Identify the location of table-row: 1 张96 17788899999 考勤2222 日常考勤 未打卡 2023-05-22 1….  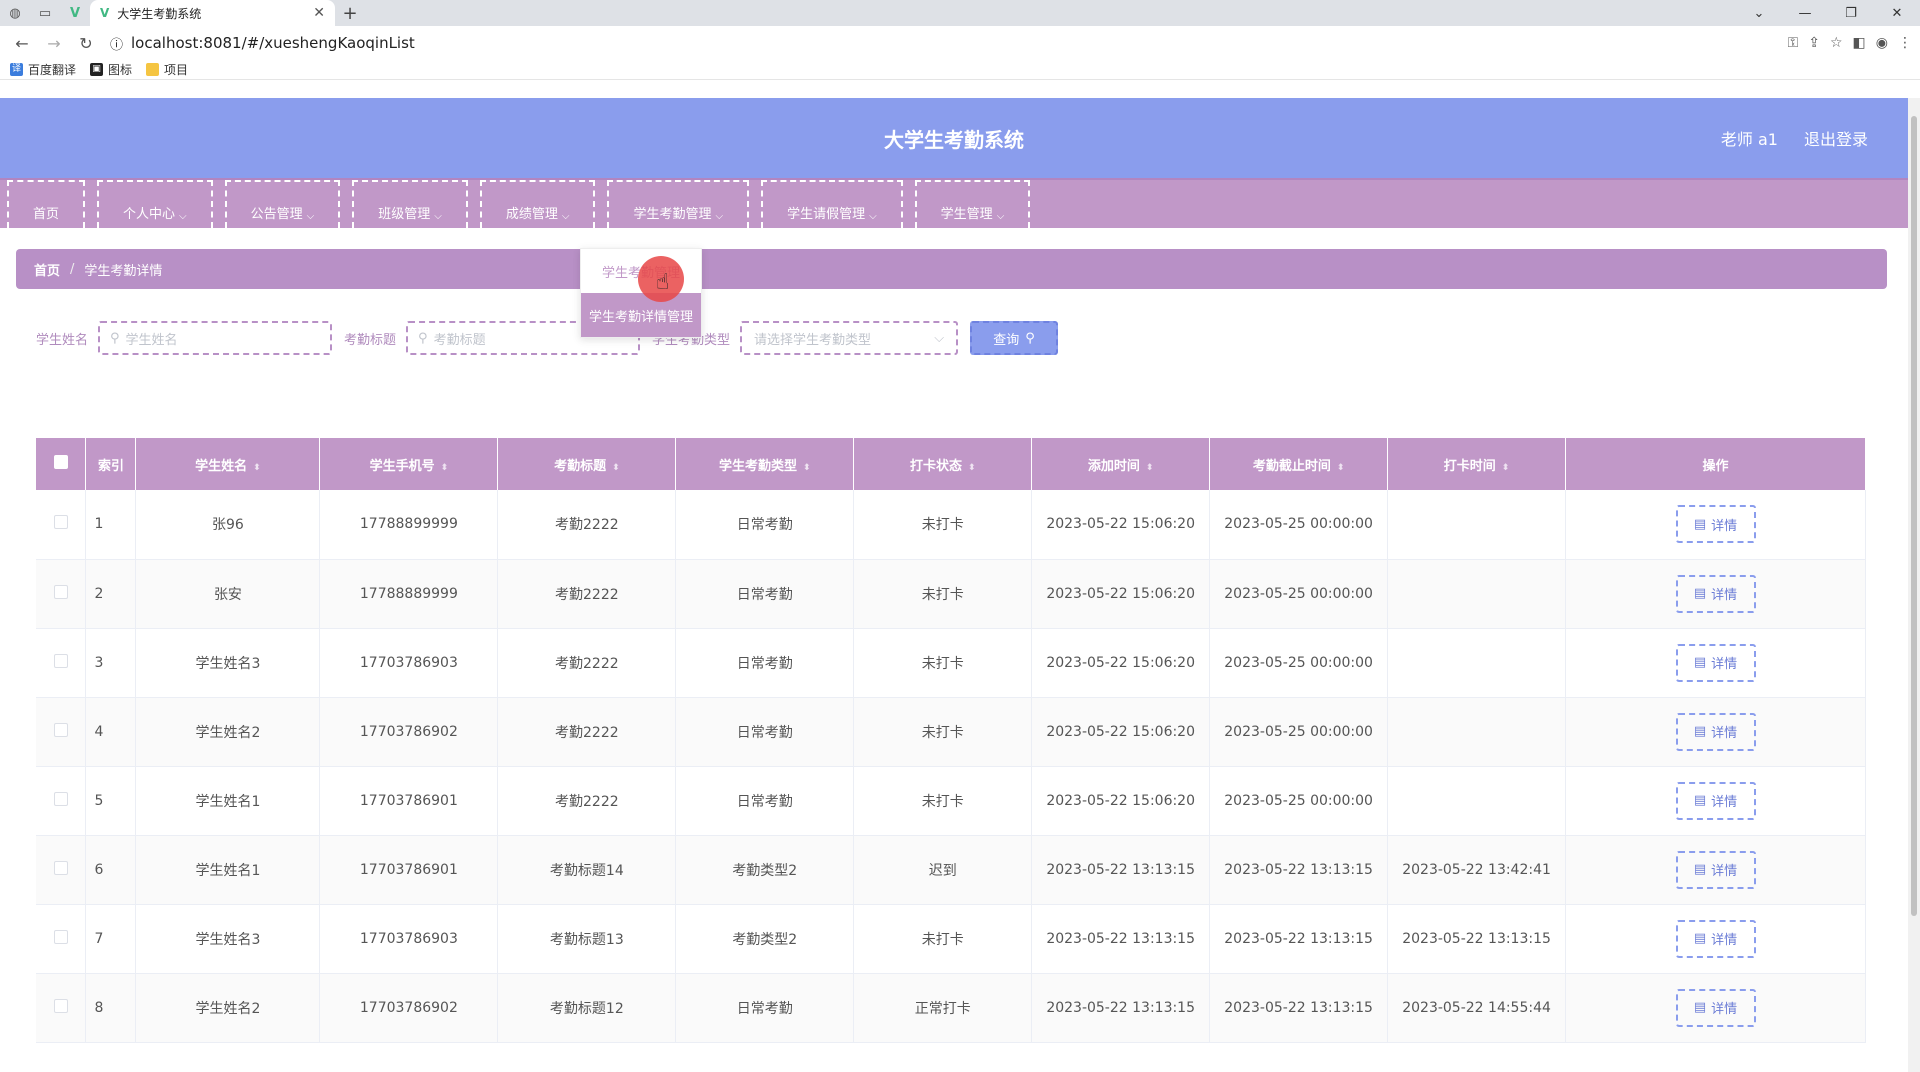
(951, 525).